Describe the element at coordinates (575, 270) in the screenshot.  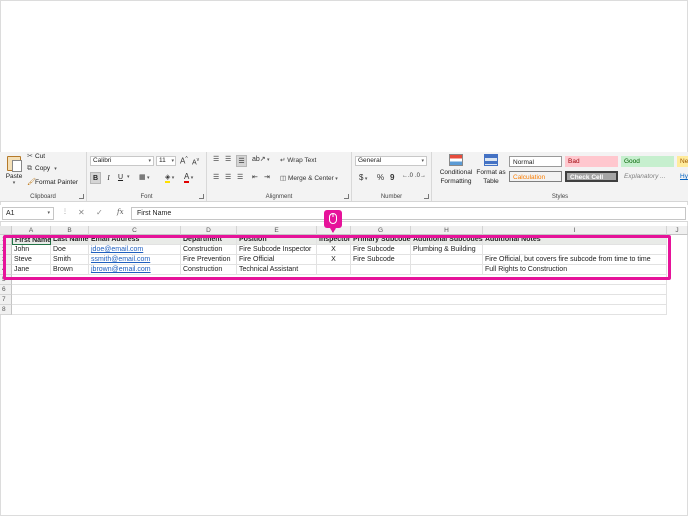
I see `table-cell: Full Rights to Construction` at that location.